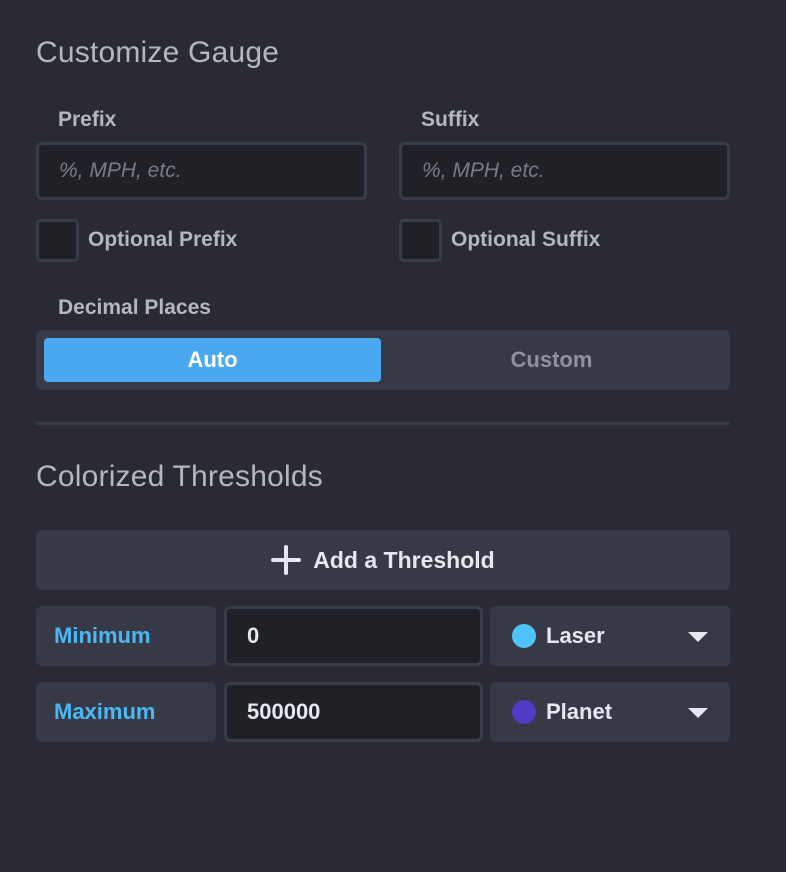 The height and width of the screenshot is (872, 786). What do you see at coordinates (579, 711) in the screenshot?
I see `maximum-color-name: Planet` at bounding box center [579, 711].